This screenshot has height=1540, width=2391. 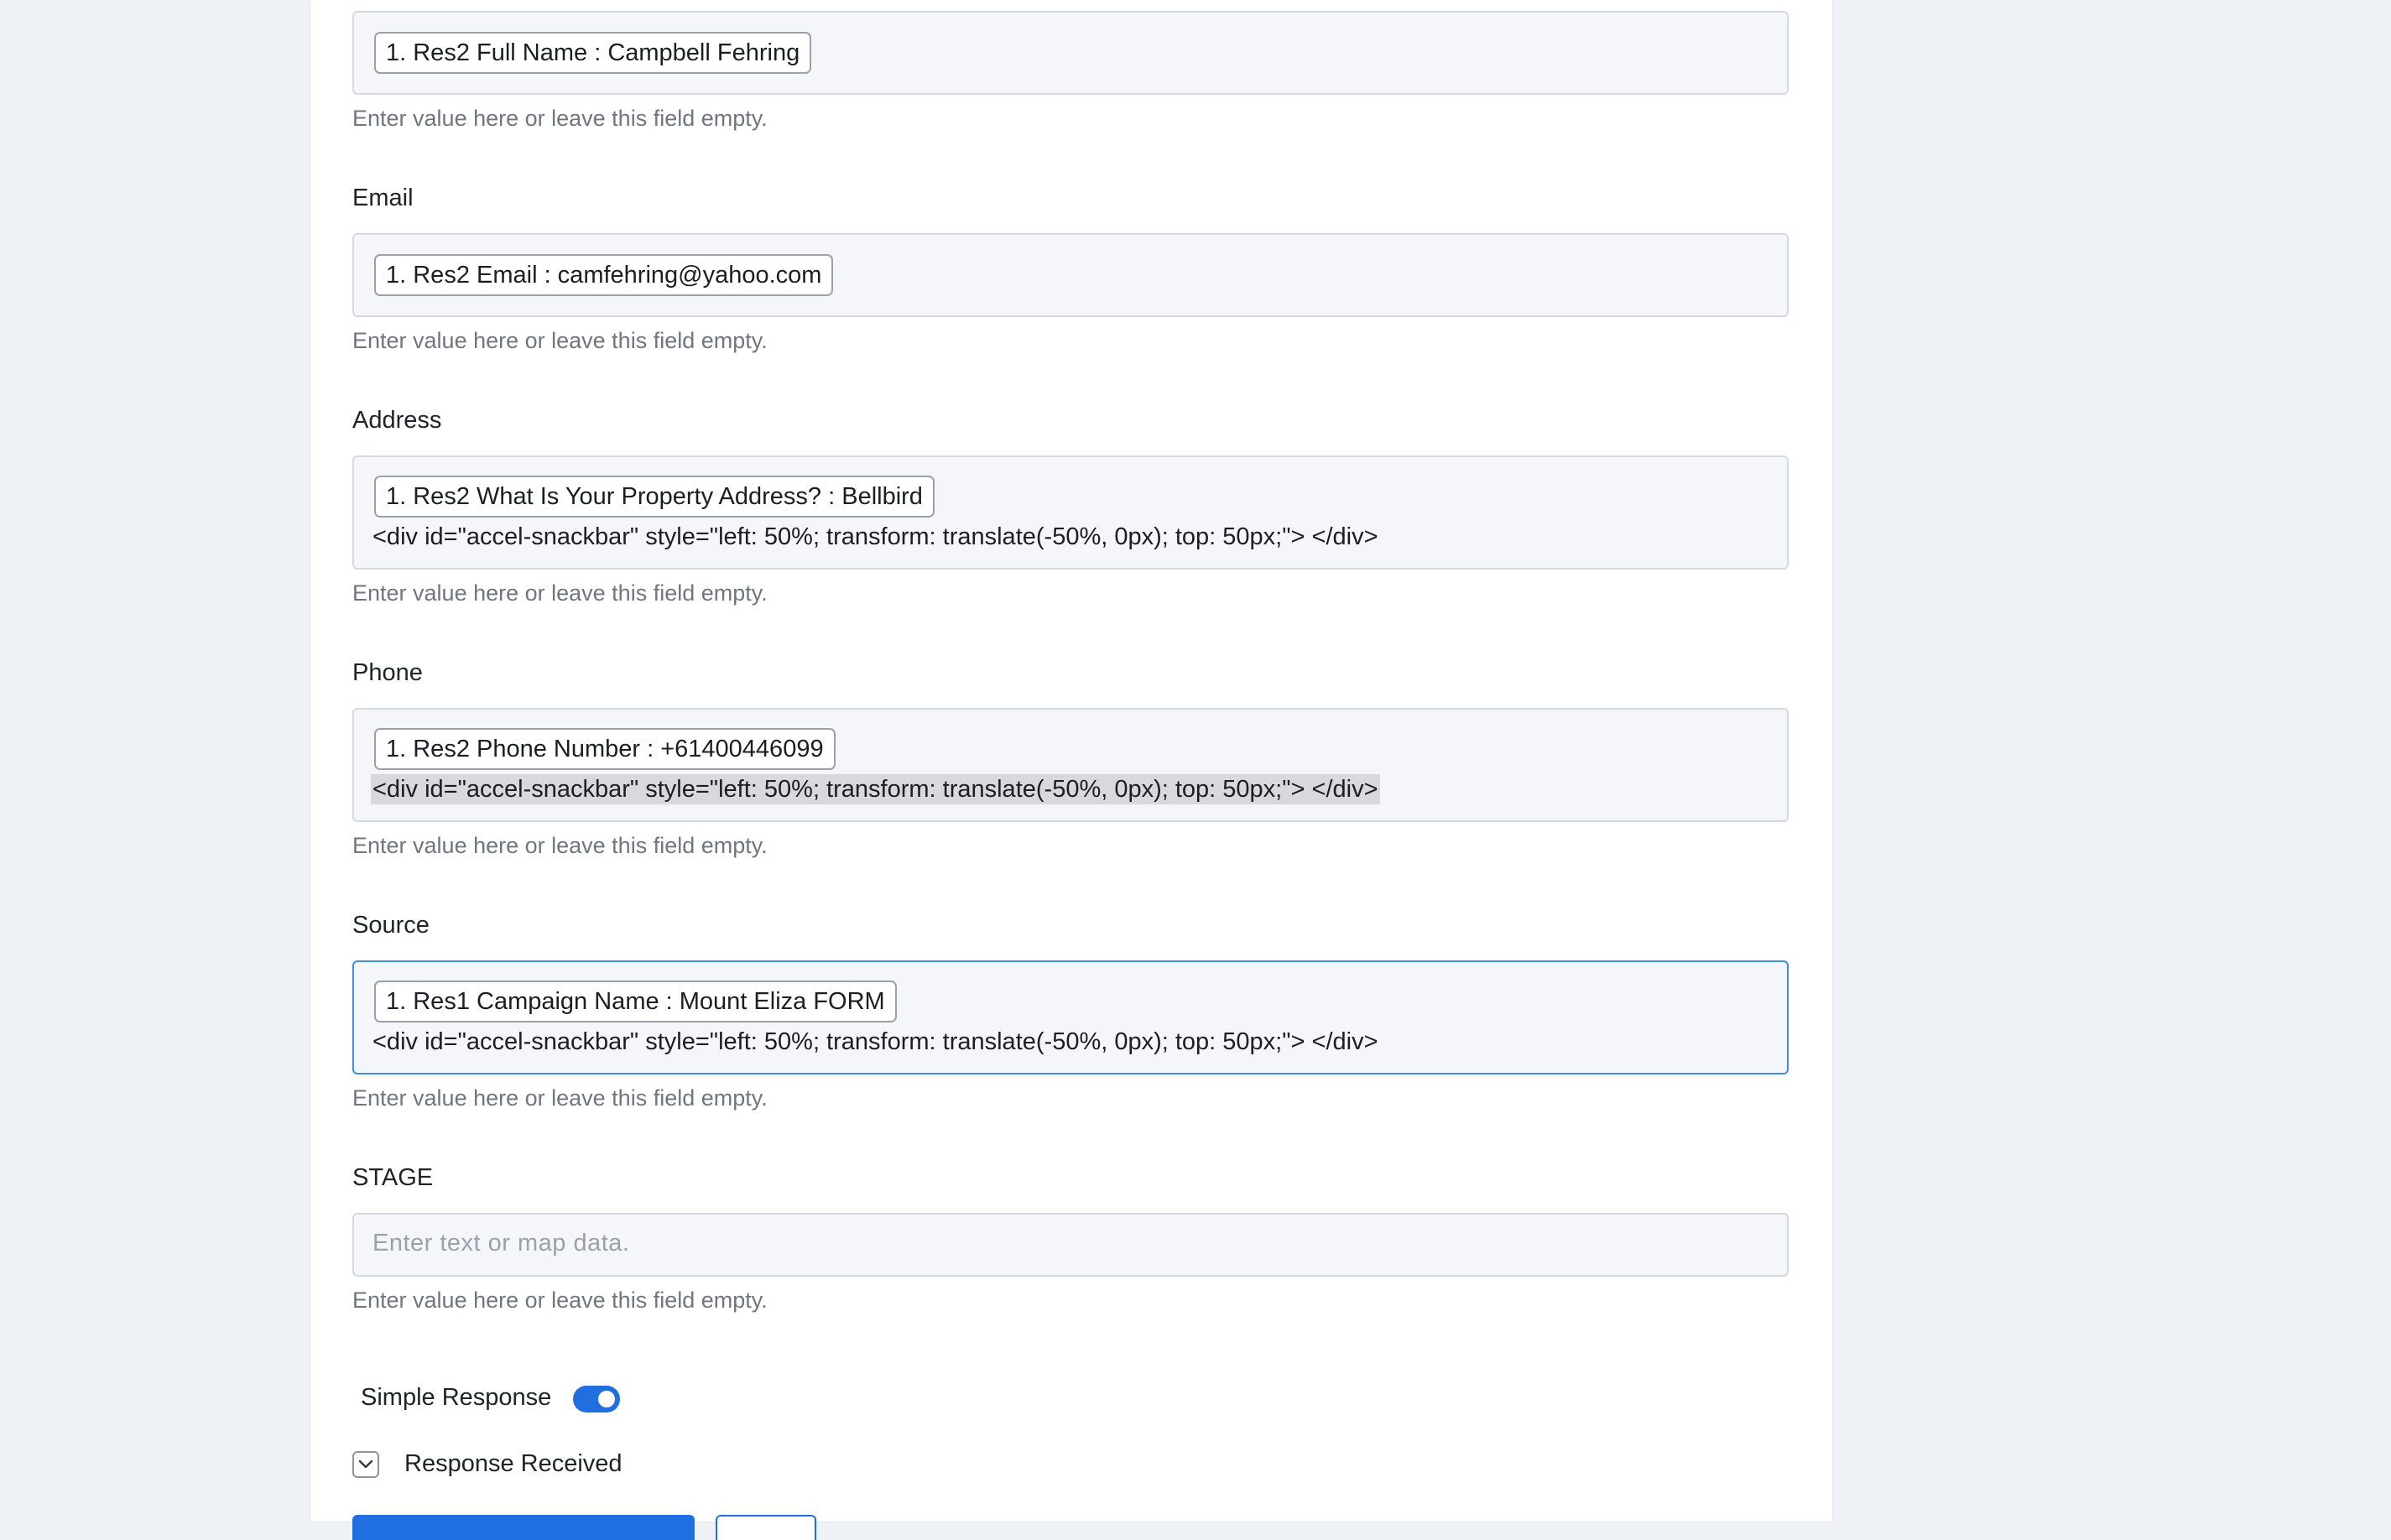 What do you see at coordinates (597, 1400) in the screenshot?
I see `simple-response-toggle` at bounding box center [597, 1400].